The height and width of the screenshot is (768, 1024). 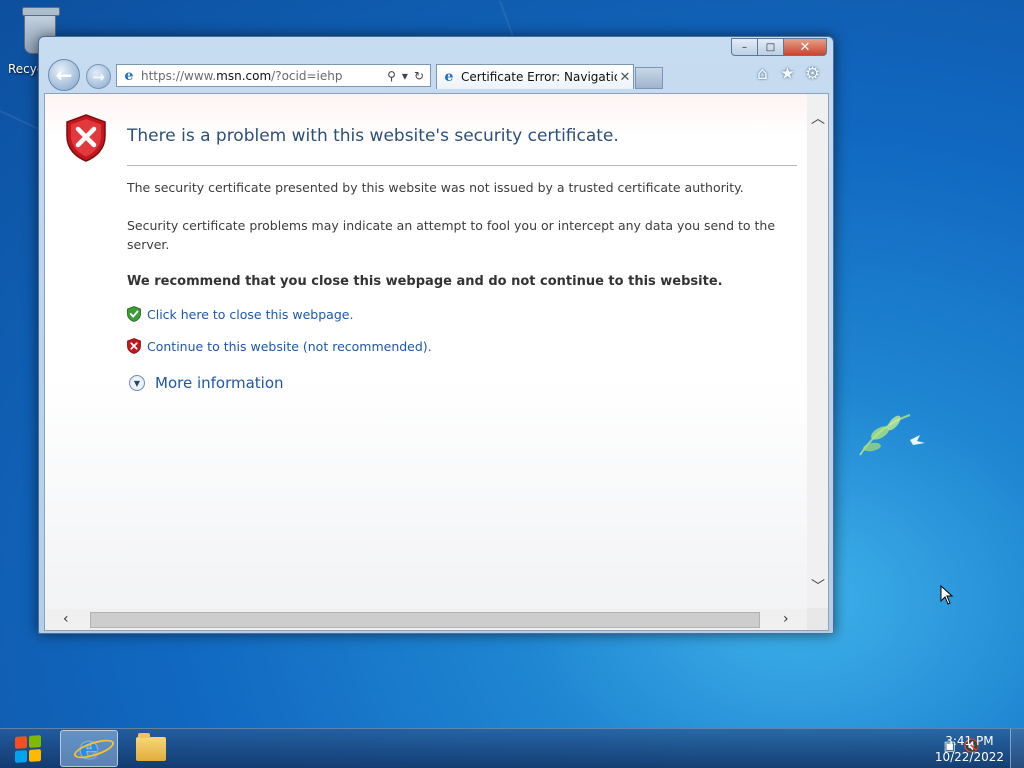 What do you see at coordinates (179, 75) in the screenshot?
I see `url-prefix: https://www.` at bounding box center [179, 75].